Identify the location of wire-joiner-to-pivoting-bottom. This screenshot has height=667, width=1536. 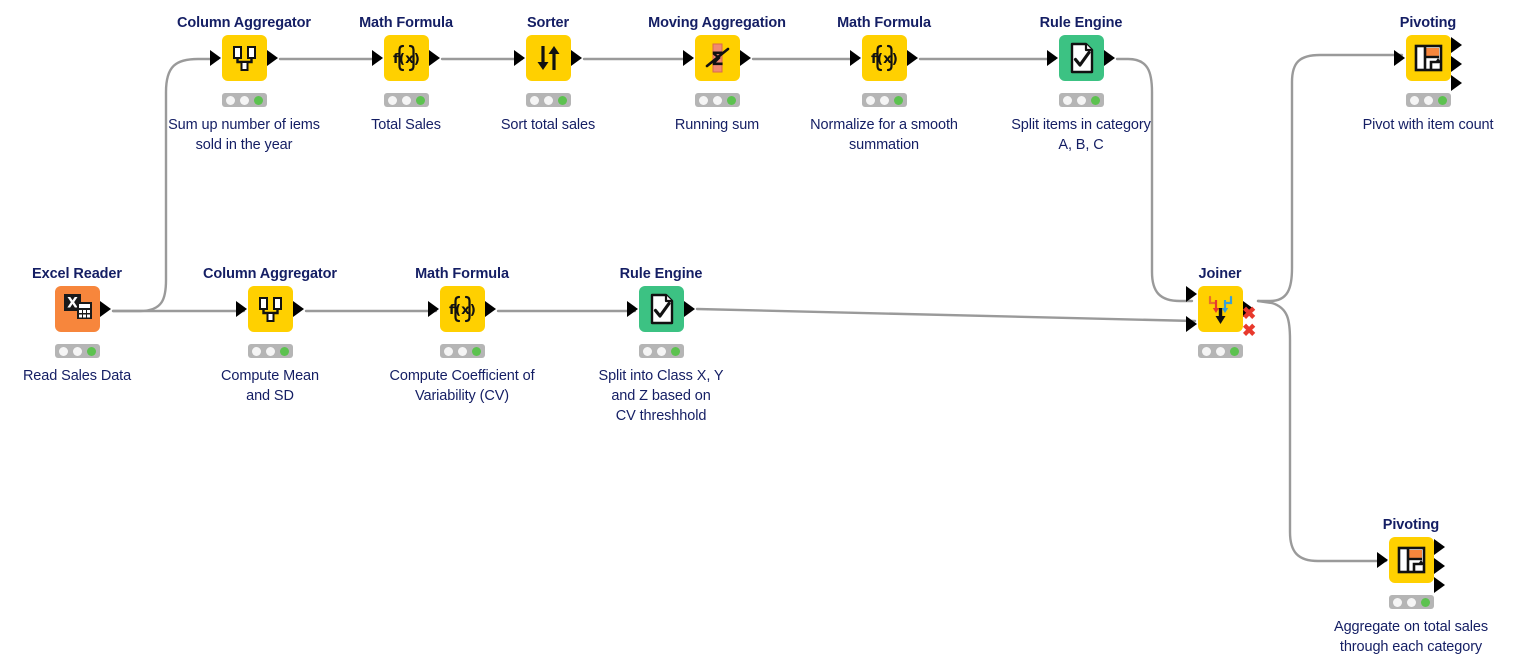
(1322, 431).